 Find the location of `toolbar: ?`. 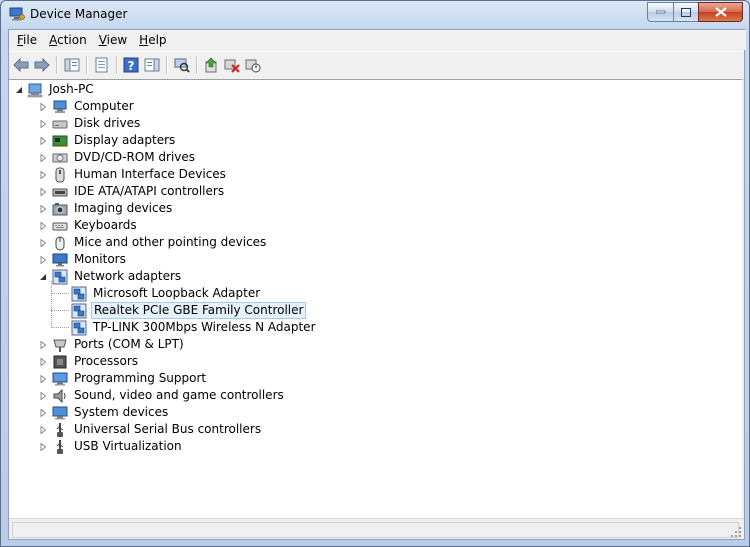

toolbar: ? is located at coordinates (376, 65).